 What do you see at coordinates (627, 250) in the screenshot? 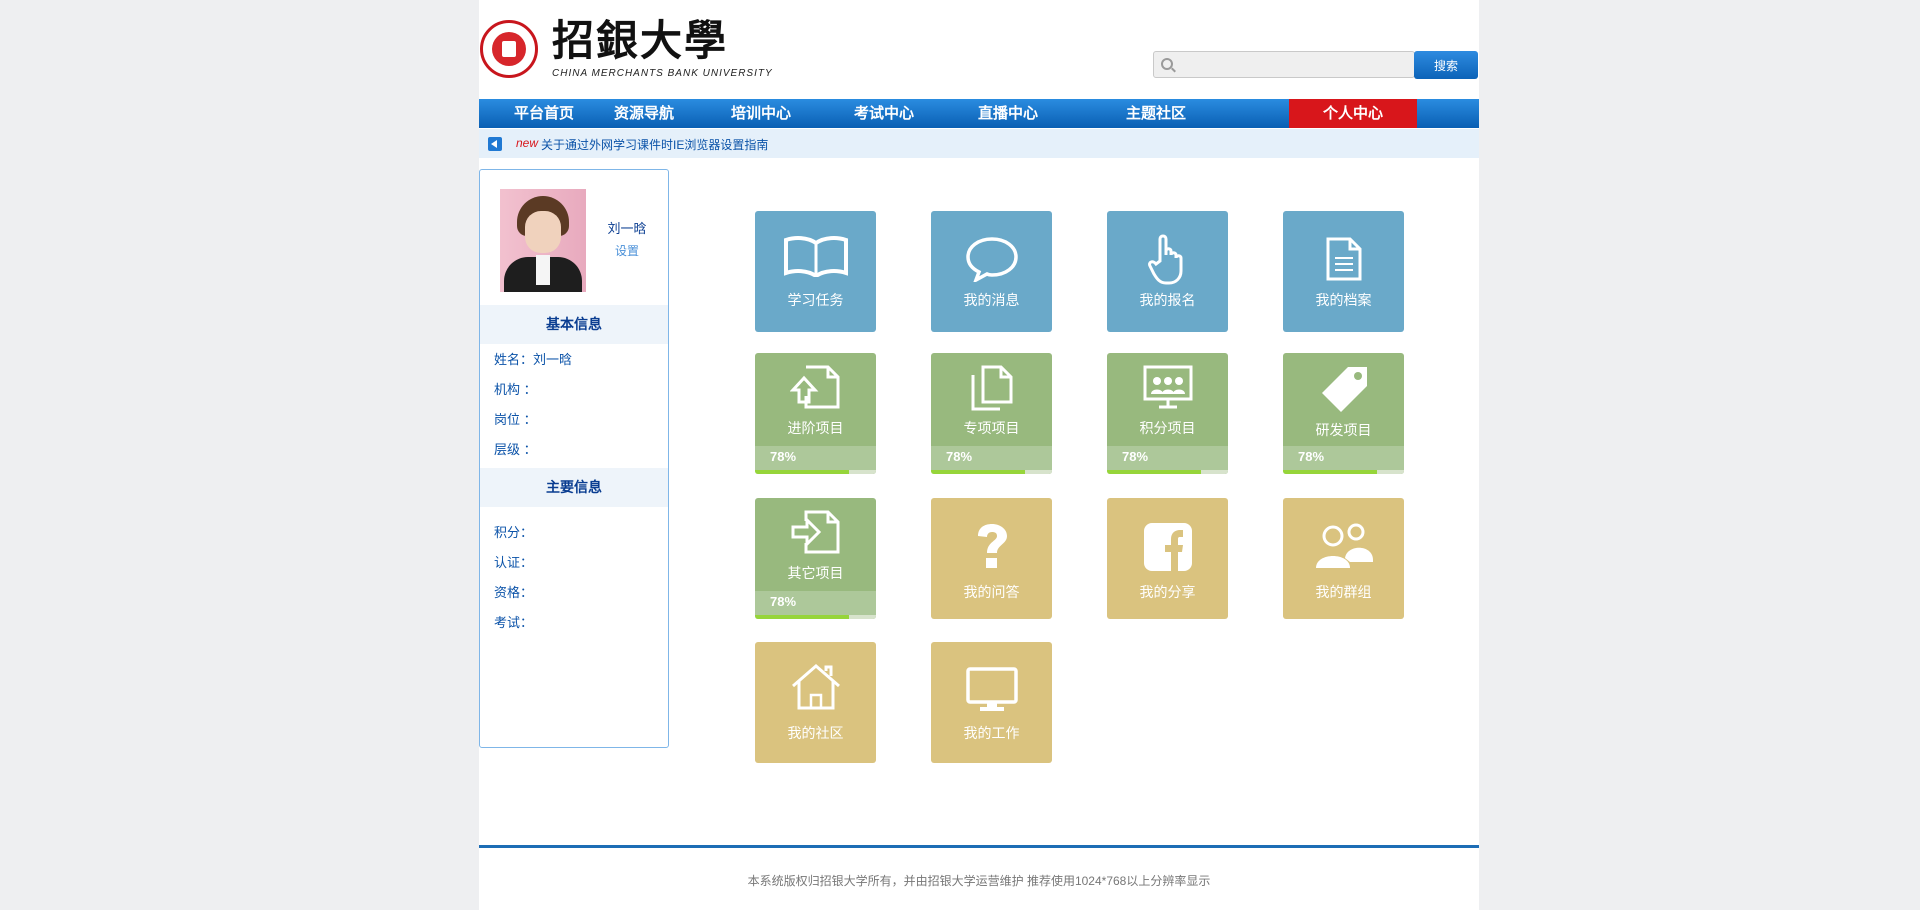
I see `settings-link: 设置` at bounding box center [627, 250].